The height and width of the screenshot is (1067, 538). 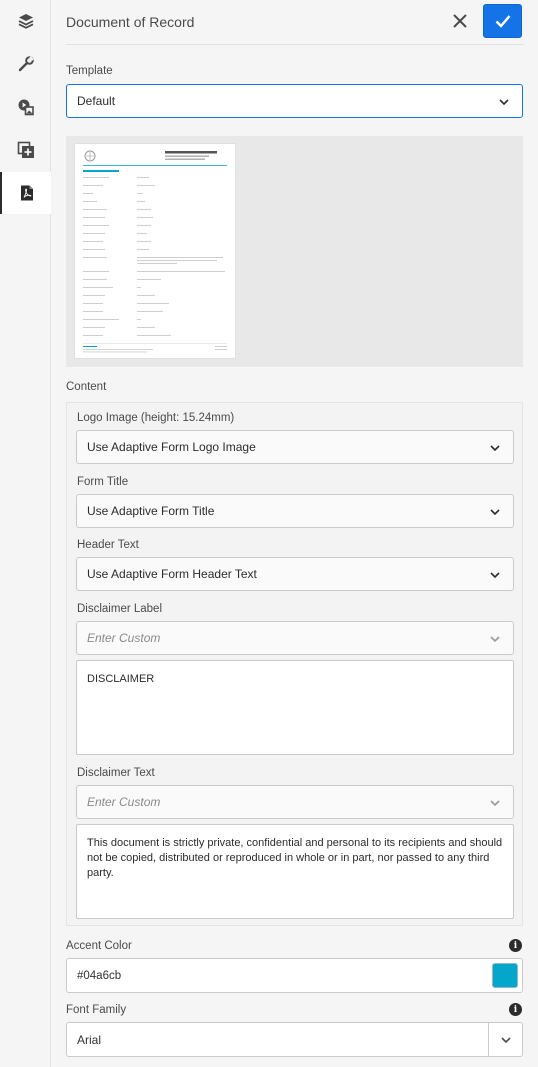 What do you see at coordinates (295, 447) in the screenshot?
I see `logo-image-select: Use Adaptive Form Logo Image` at bounding box center [295, 447].